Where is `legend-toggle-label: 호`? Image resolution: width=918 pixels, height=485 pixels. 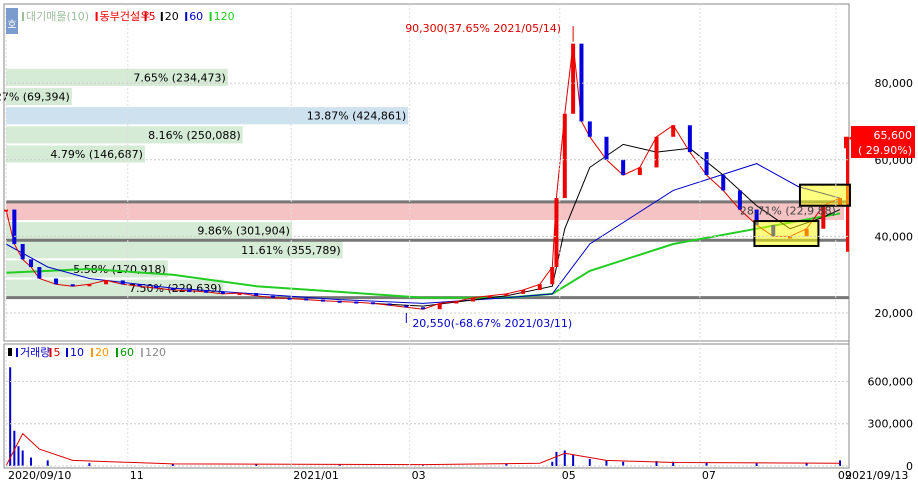 legend-toggle-label: 호 is located at coordinates (11, 25).